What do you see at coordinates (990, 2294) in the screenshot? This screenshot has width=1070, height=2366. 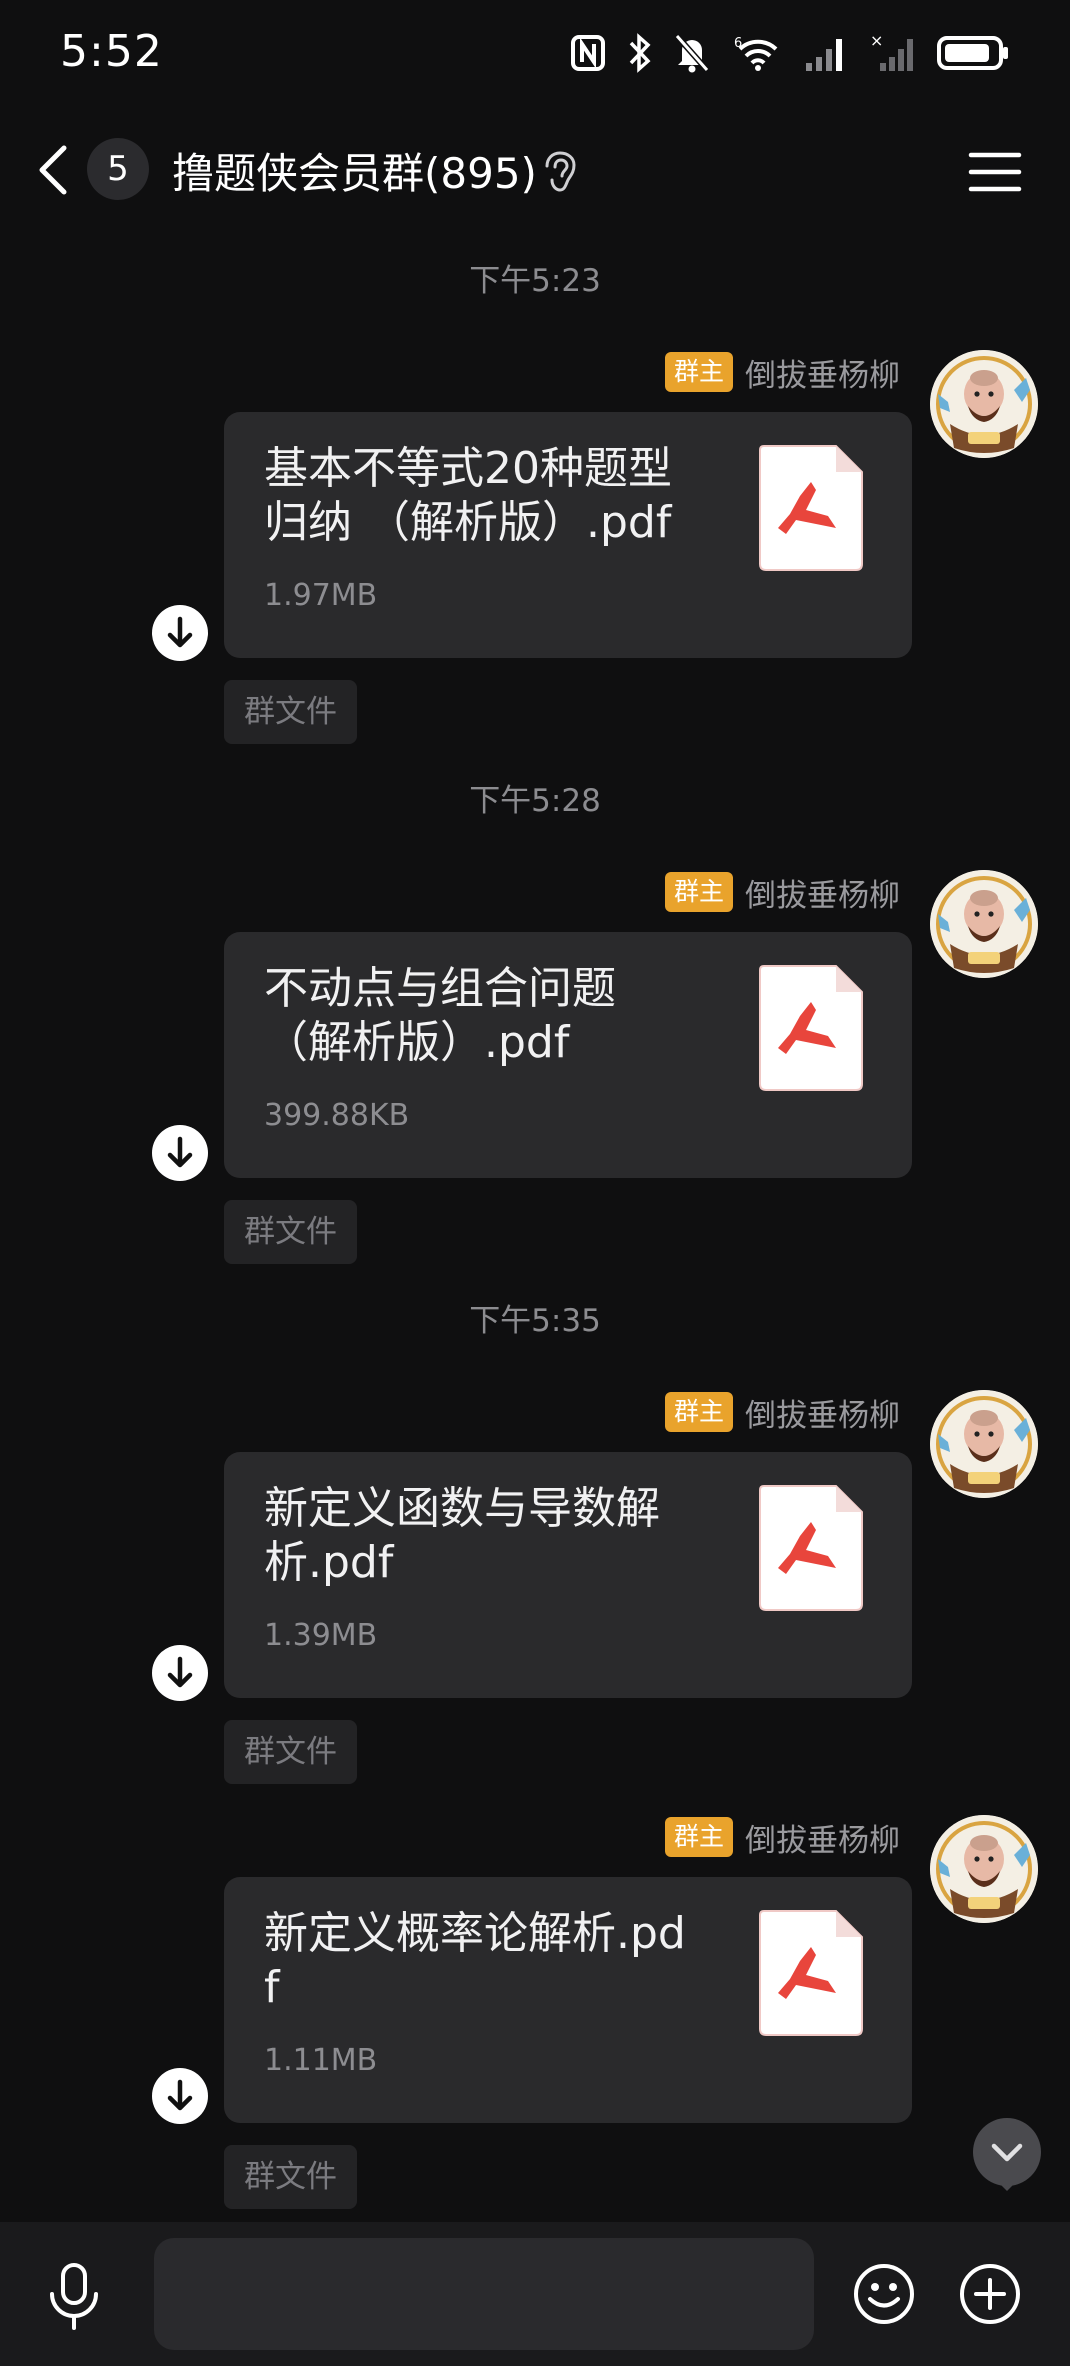 I see `plus-icon` at bounding box center [990, 2294].